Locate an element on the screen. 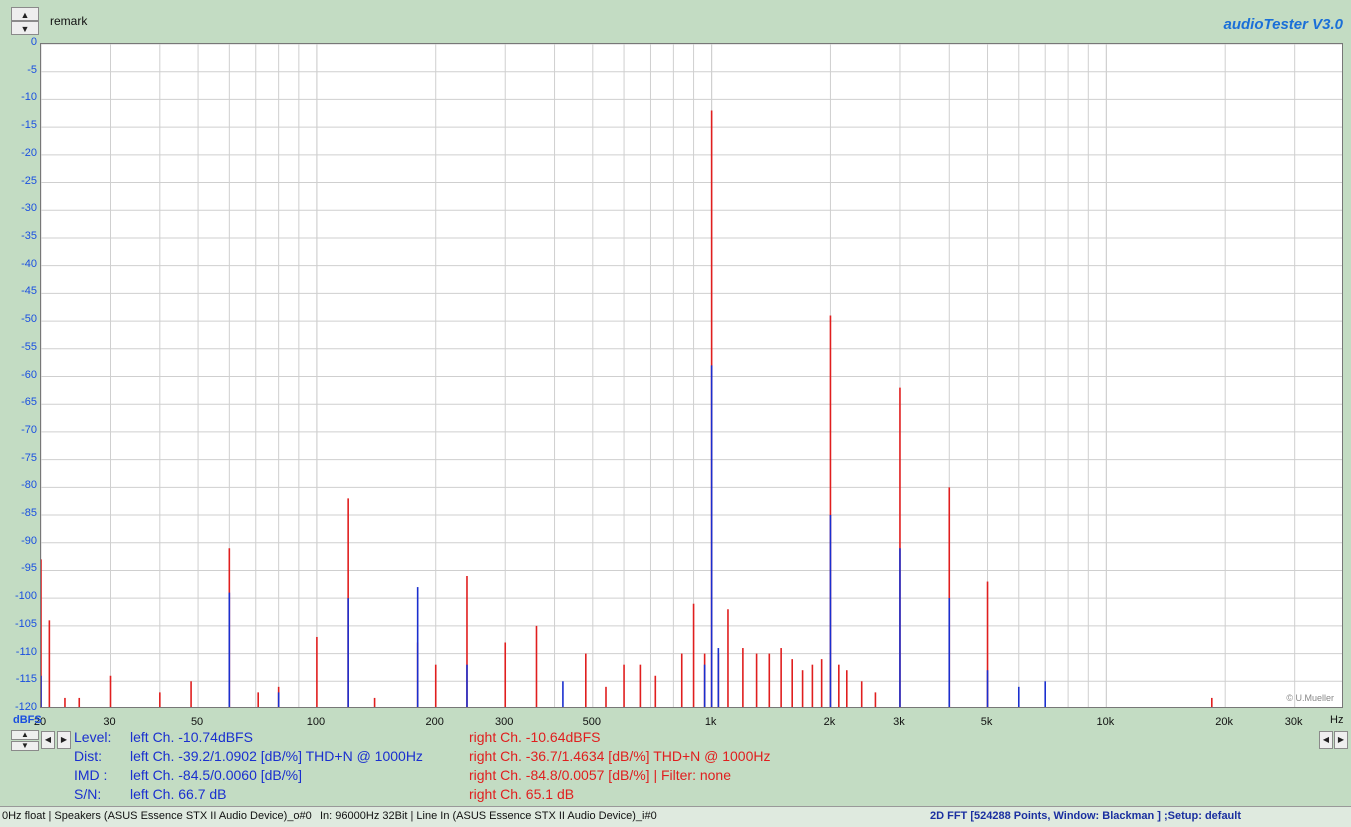 The width and height of the screenshot is (1351, 827). sn-right-value: right Ch. 65.1 dB is located at coordinates (522, 794).